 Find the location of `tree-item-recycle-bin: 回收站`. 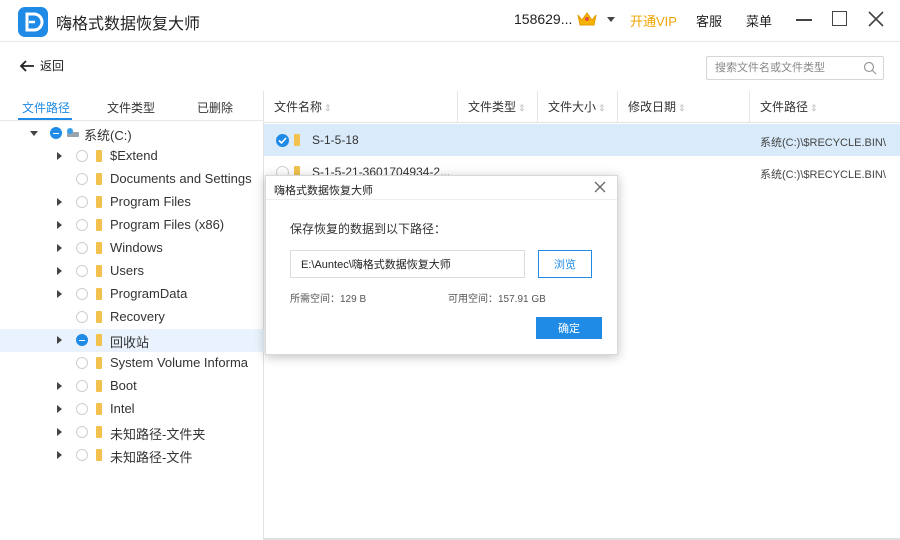

tree-item-recycle-bin: 回收站 is located at coordinates (132, 340).